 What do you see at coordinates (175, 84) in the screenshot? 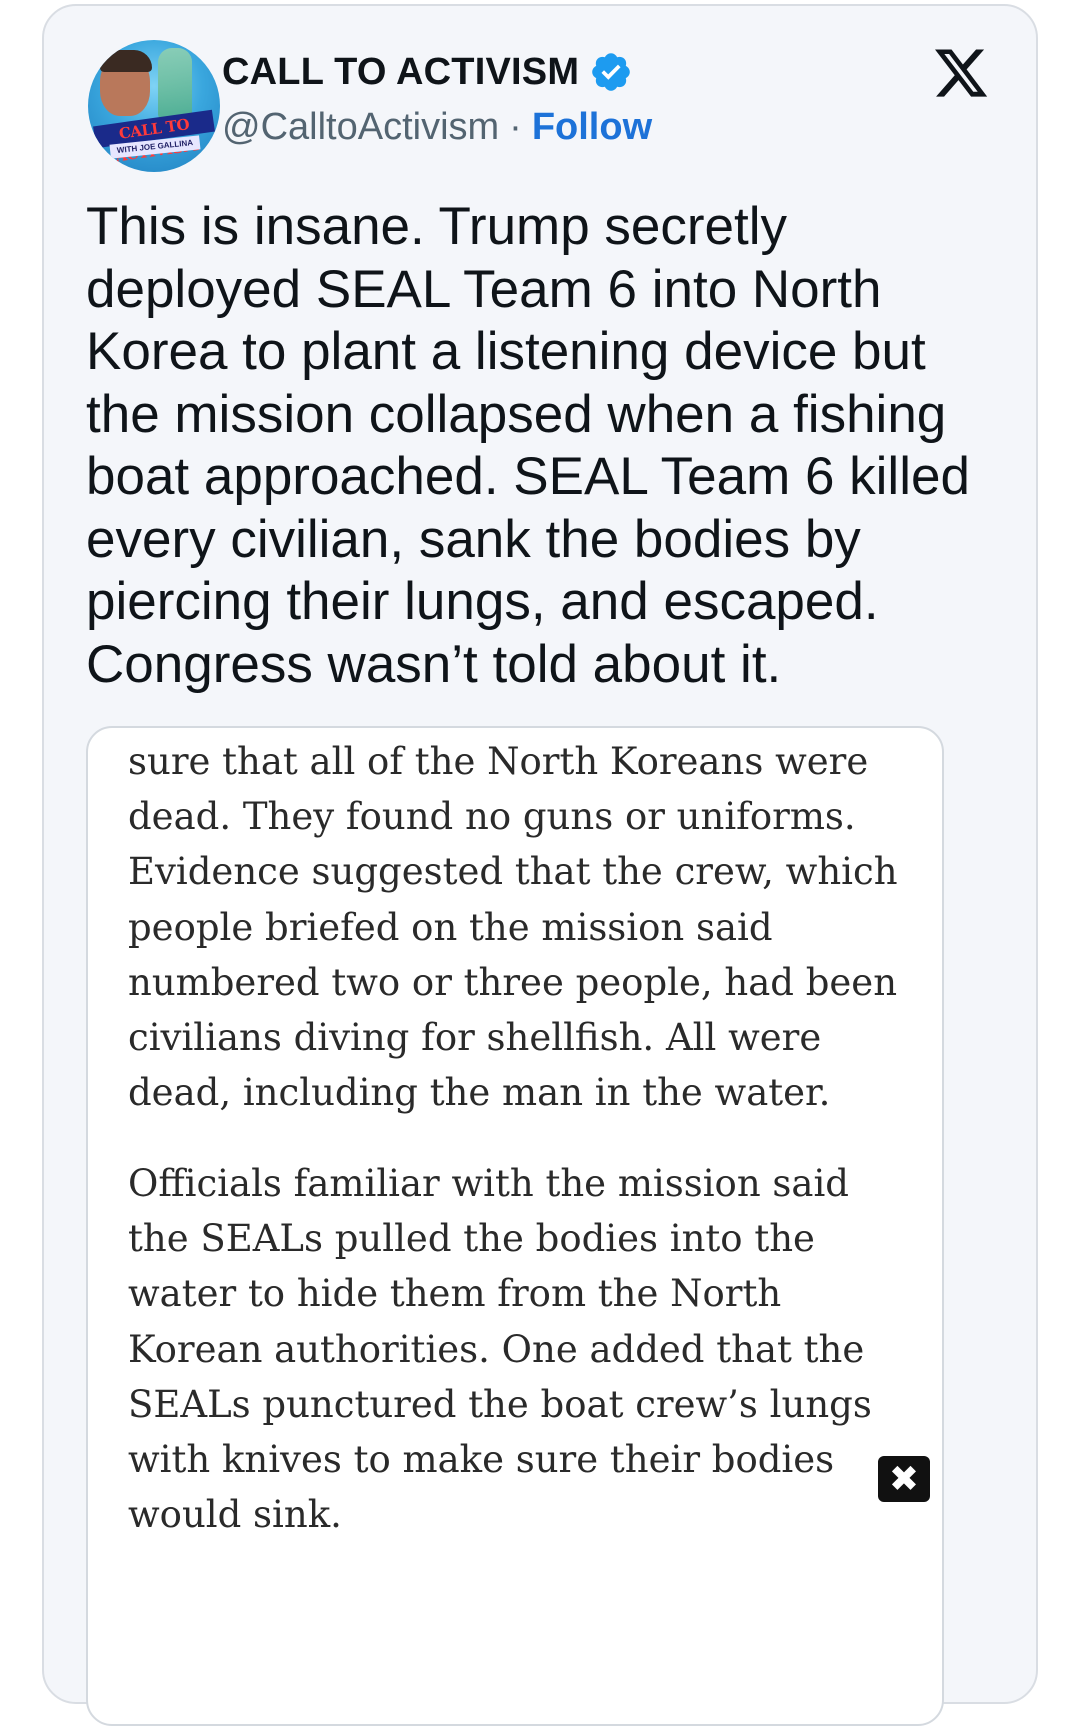
I see `avatar-statue` at bounding box center [175, 84].